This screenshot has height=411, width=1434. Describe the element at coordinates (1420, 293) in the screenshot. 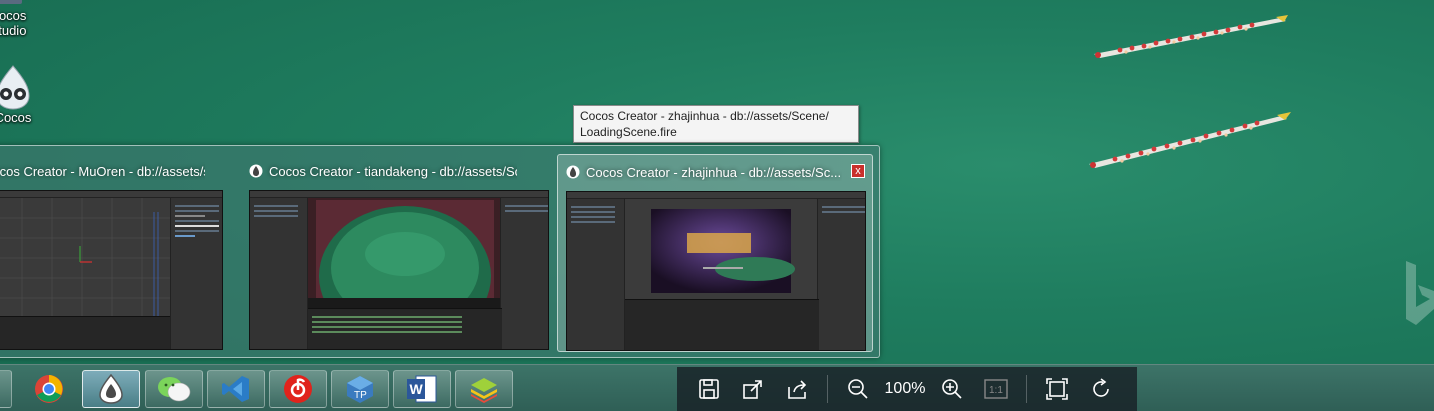

I see `bing-logo-icon` at that location.